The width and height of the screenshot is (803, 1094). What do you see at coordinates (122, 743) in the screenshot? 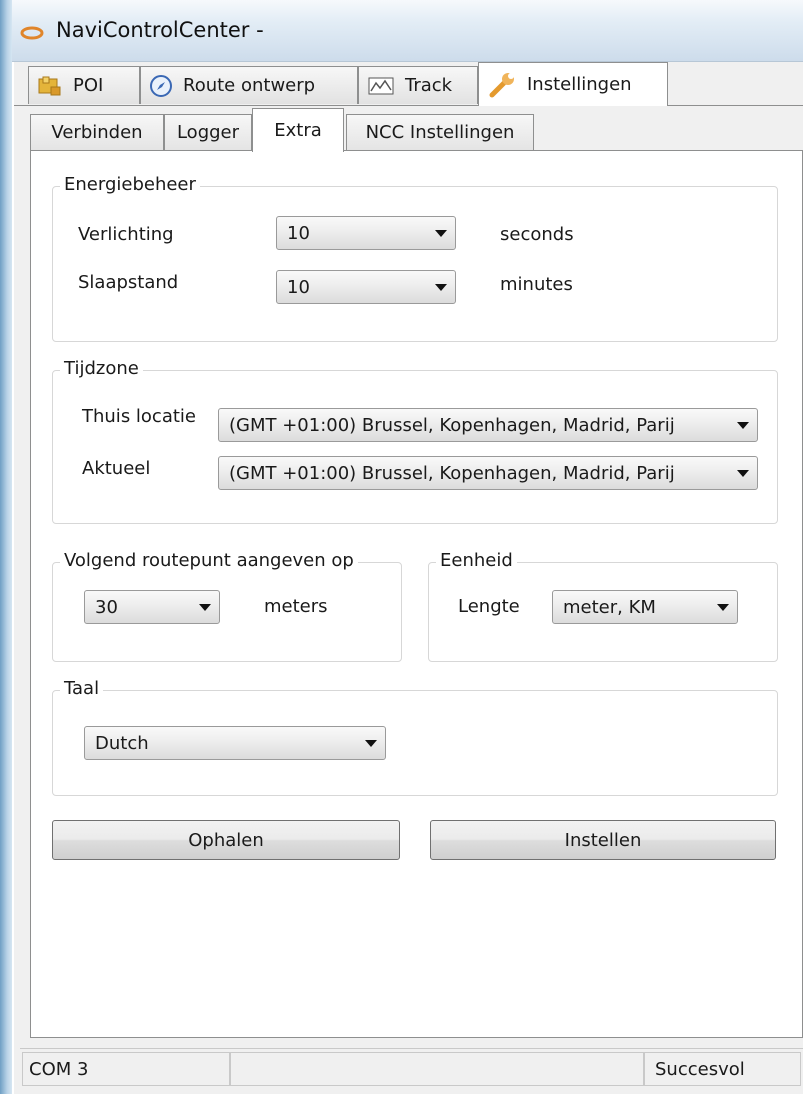
I see `language-value: Dutch` at bounding box center [122, 743].